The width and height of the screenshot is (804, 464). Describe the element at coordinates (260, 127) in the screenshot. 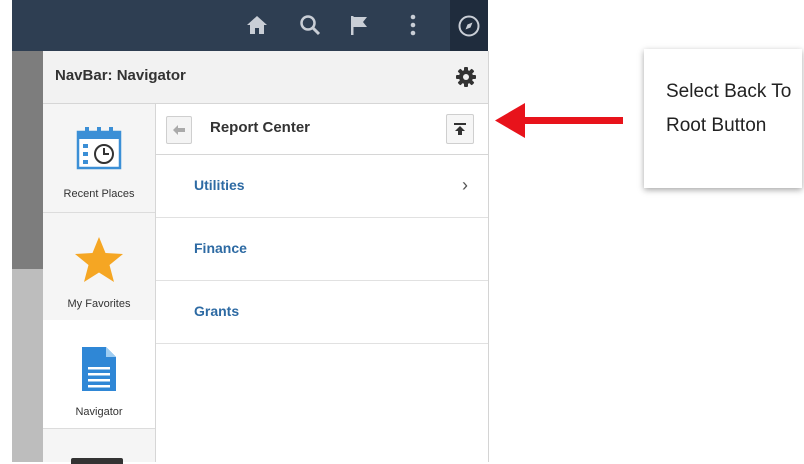

I see `breadcrumb-title: Report Center` at that location.